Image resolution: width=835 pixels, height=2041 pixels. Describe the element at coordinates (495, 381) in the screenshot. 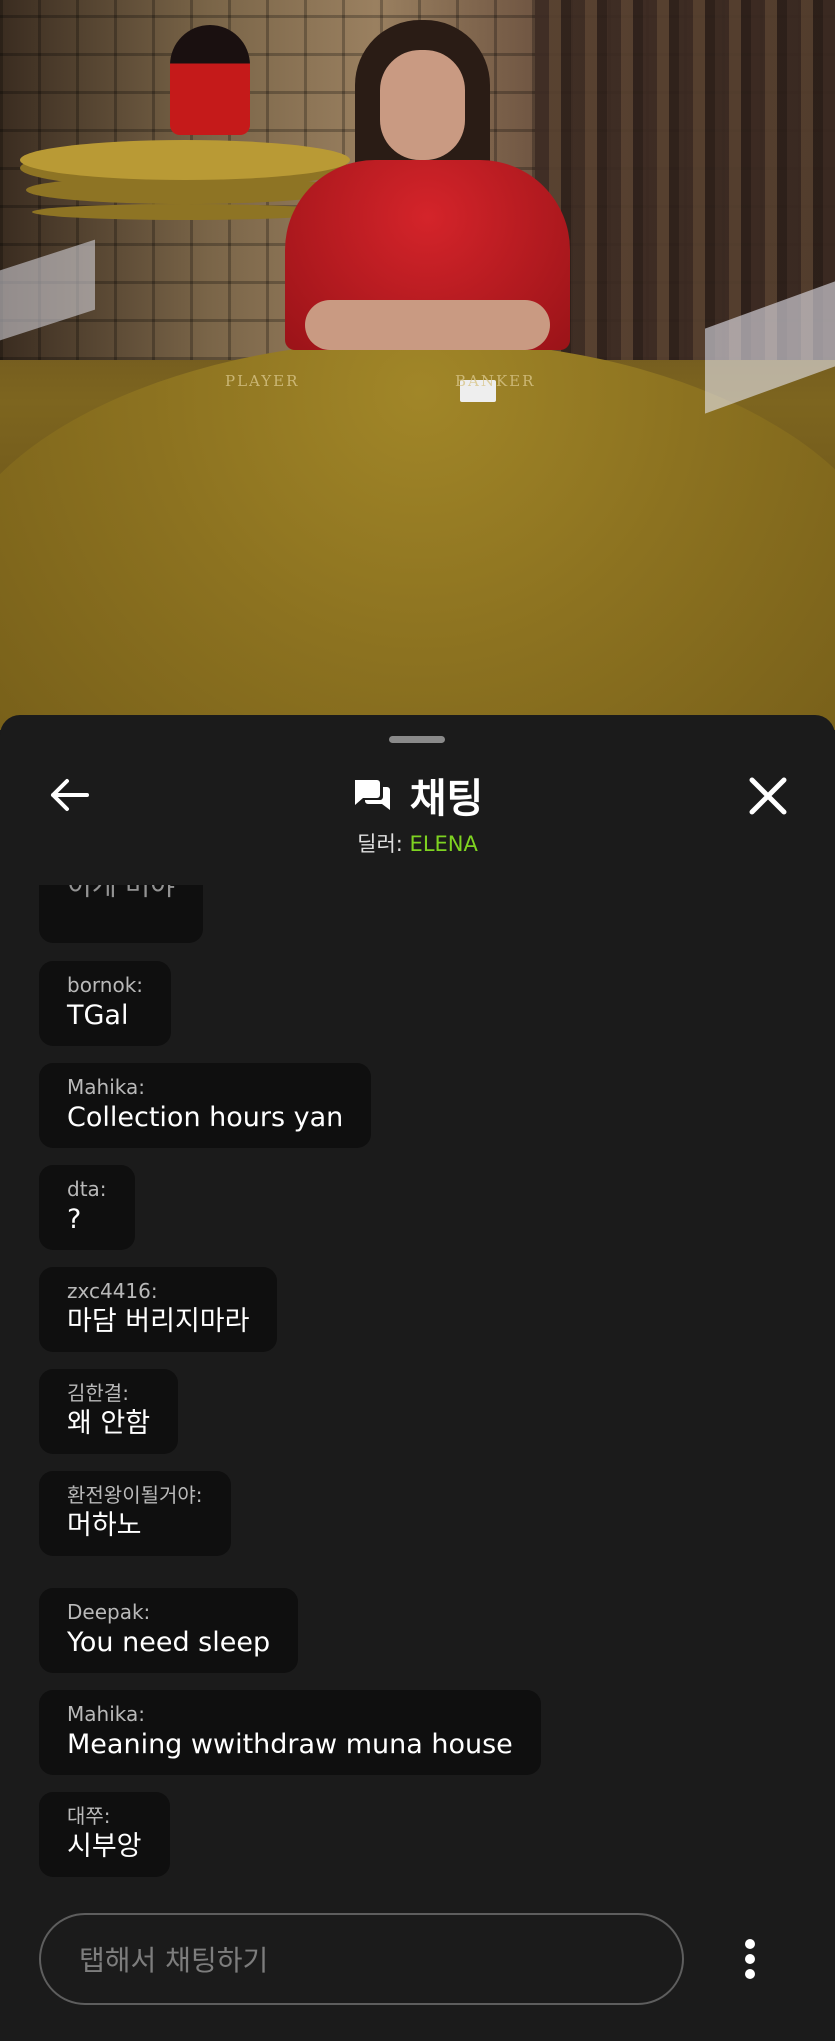

I see `table-label-banker: BANKER` at that location.